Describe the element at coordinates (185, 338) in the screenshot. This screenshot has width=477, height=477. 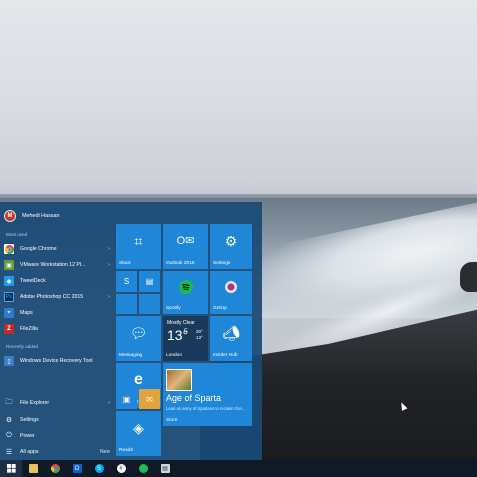
I see `tile-weather: Mostly Clear 13° C 20° 13° London` at that location.